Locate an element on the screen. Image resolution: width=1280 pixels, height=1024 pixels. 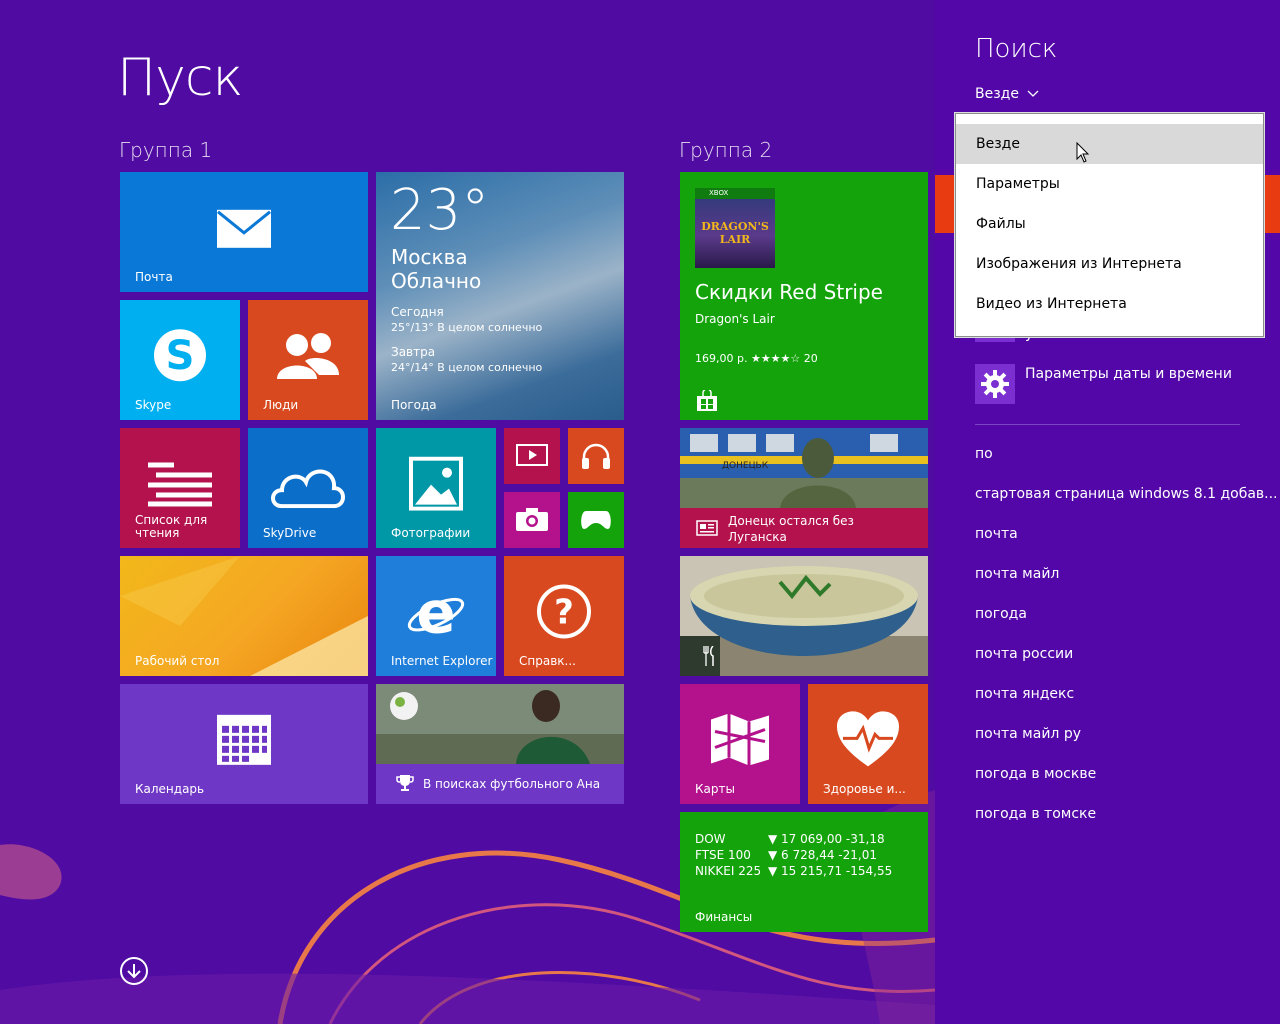
fork-knife-icon is located at coordinates (708, 656).